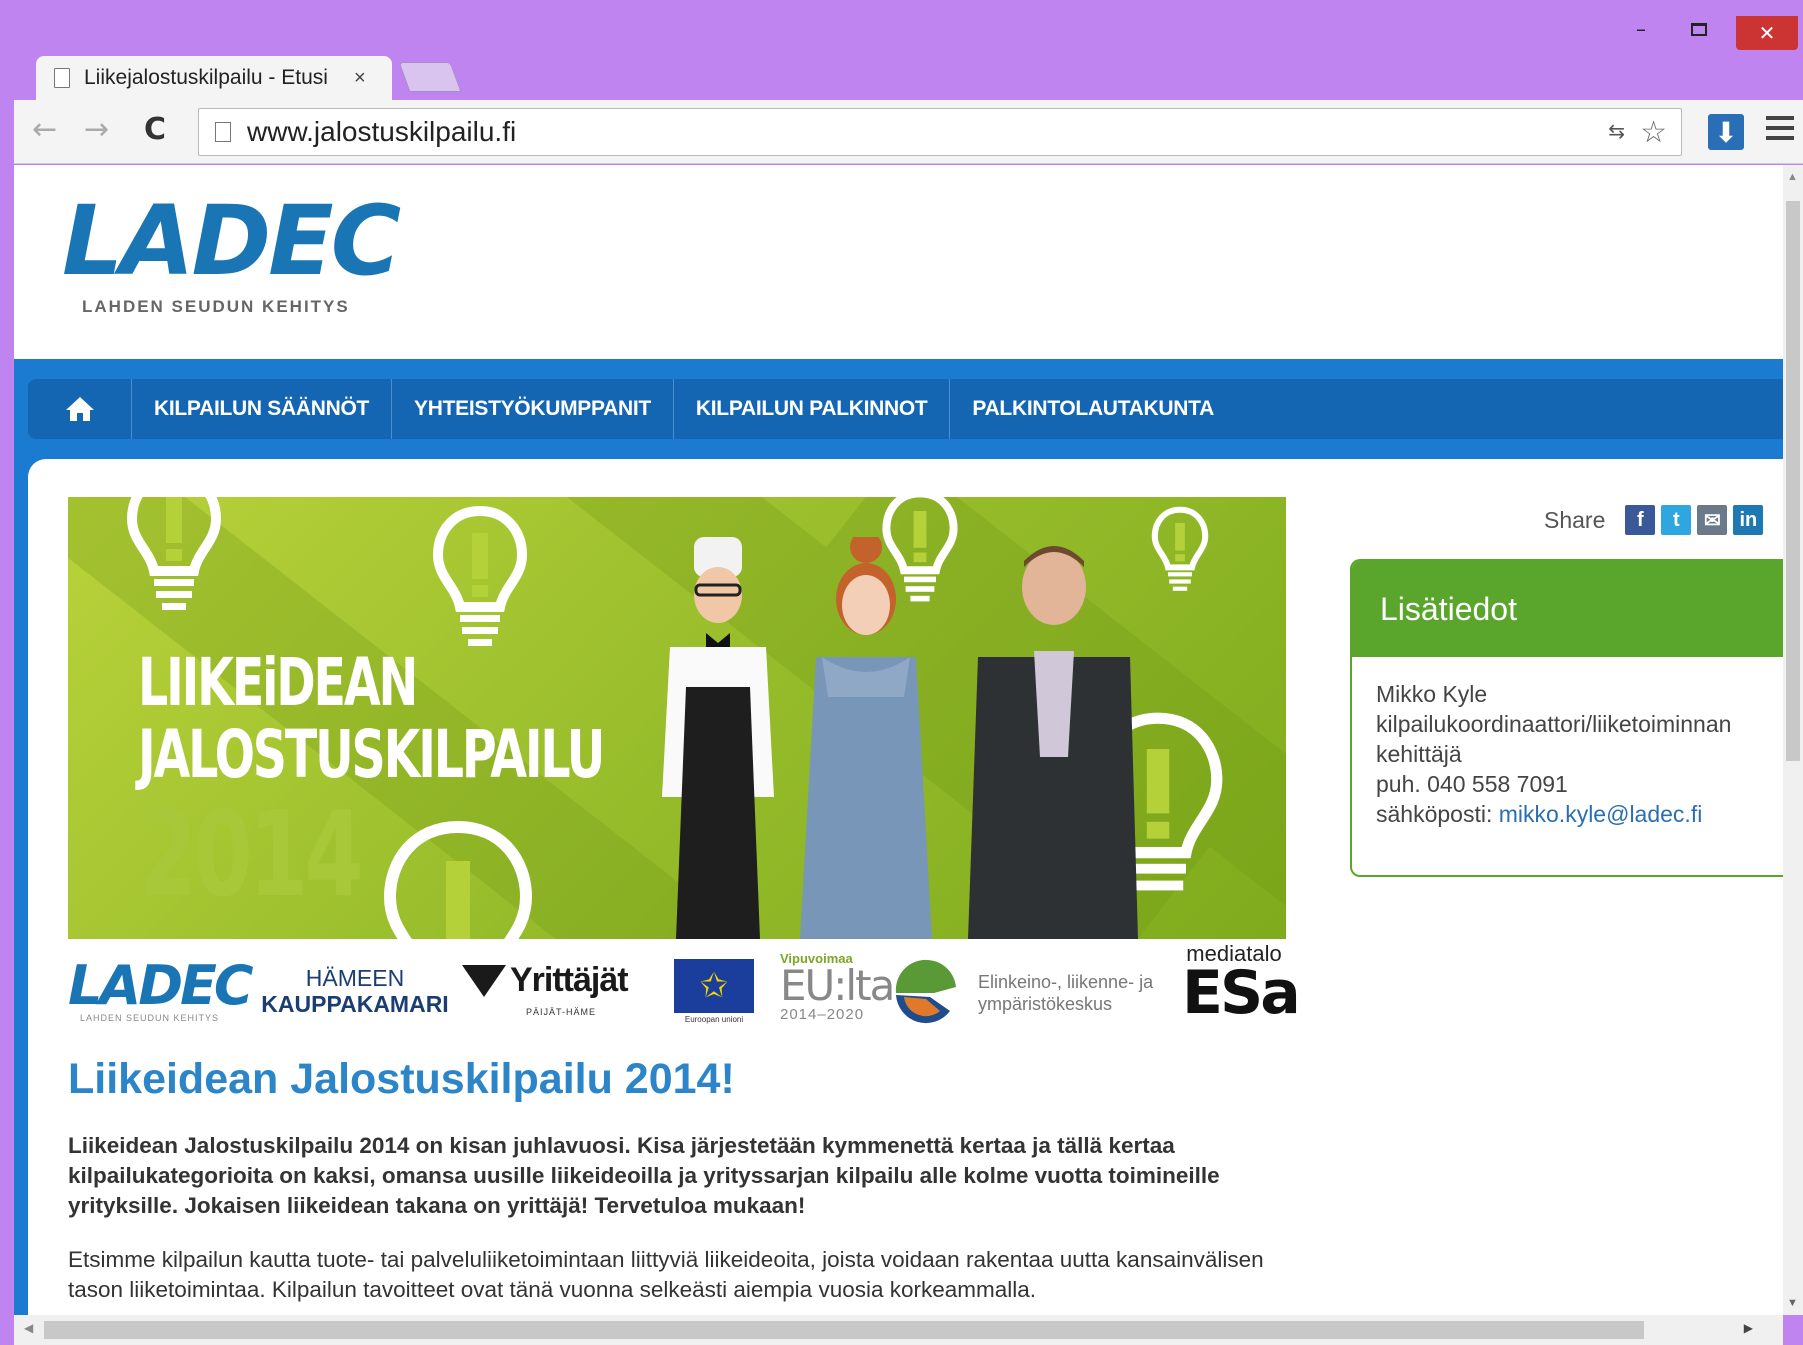 This screenshot has height=1345, width=1803. I want to click on scroll-right-icon: ▶, so click(1748, 1328).